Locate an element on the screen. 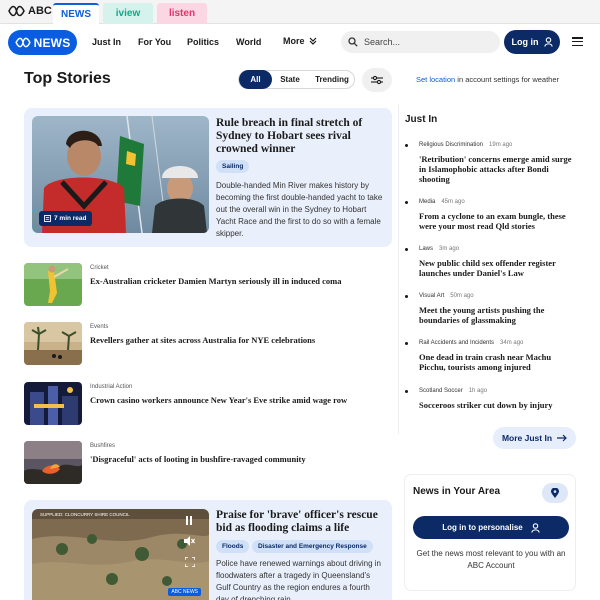 The width and height of the screenshot is (600, 600). sliders-icon is located at coordinates (377, 80).